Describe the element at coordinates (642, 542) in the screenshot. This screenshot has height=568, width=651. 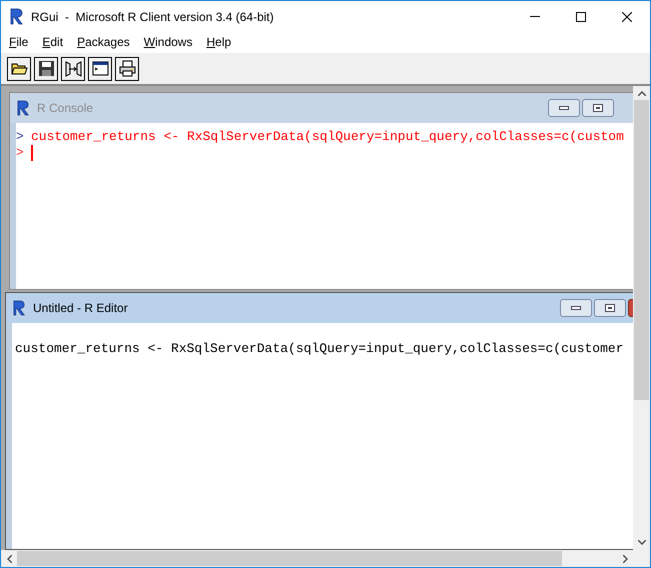
I see `scroll-down-icon` at that location.